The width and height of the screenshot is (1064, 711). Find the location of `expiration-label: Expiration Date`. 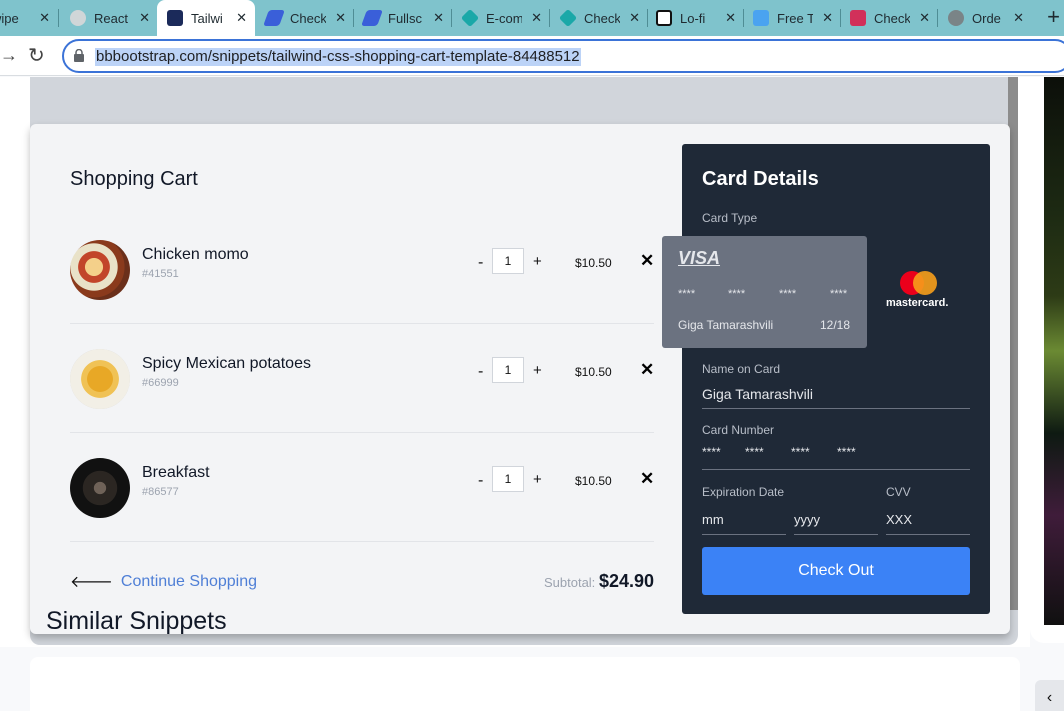

expiration-label: Expiration Date is located at coordinates (743, 492).